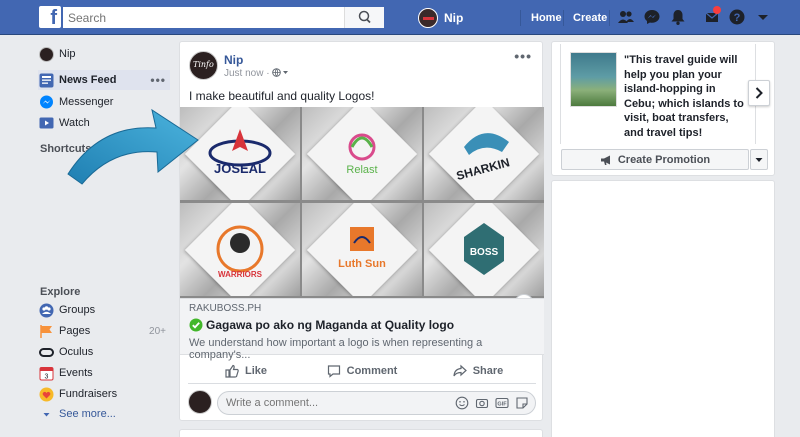 The width and height of the screenshot is (800, 437). What do you see at coordinates (678, 17) in the screenshot?
I see `bell-icon` at bounding box center [678, 17].